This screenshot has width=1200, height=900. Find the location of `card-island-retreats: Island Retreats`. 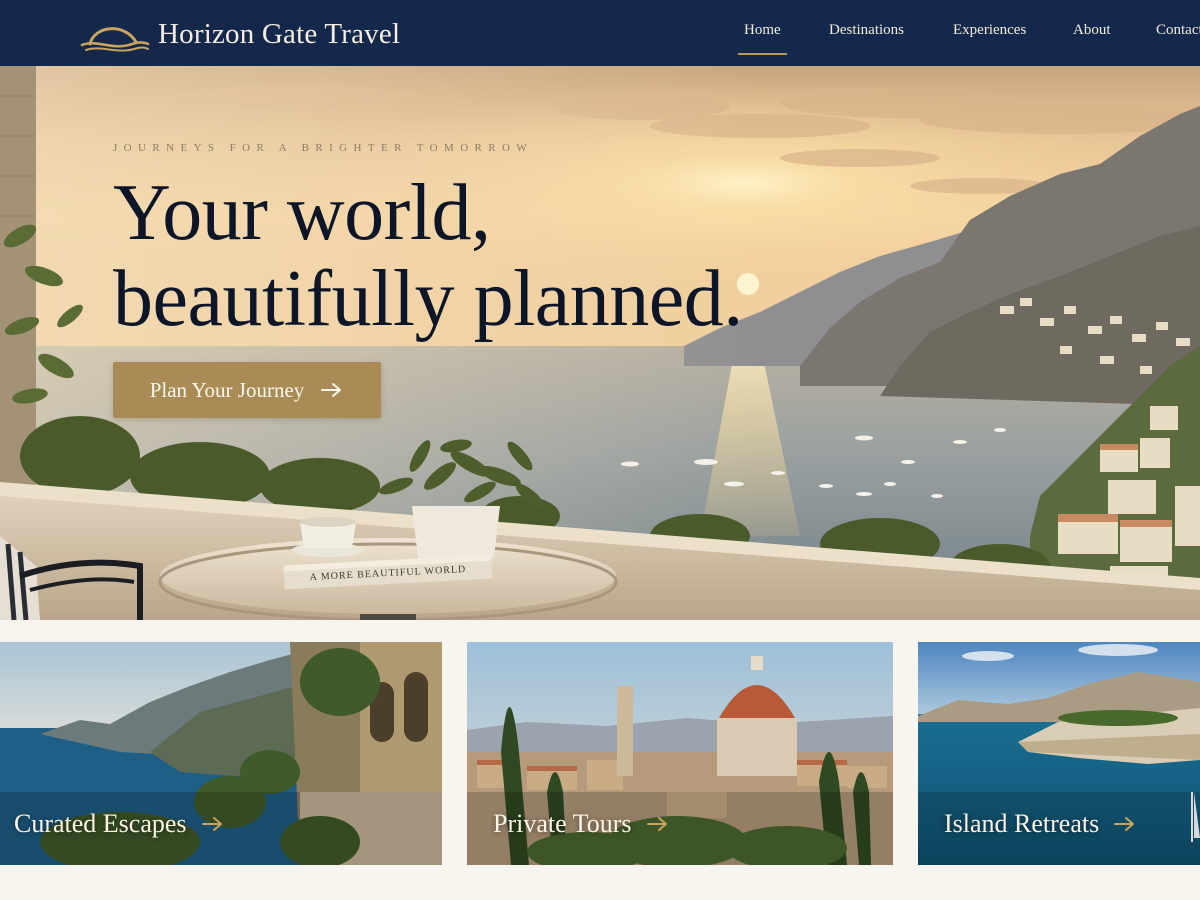

card-island-retreats: Island Retreats is located at coordinates (1059, 753).